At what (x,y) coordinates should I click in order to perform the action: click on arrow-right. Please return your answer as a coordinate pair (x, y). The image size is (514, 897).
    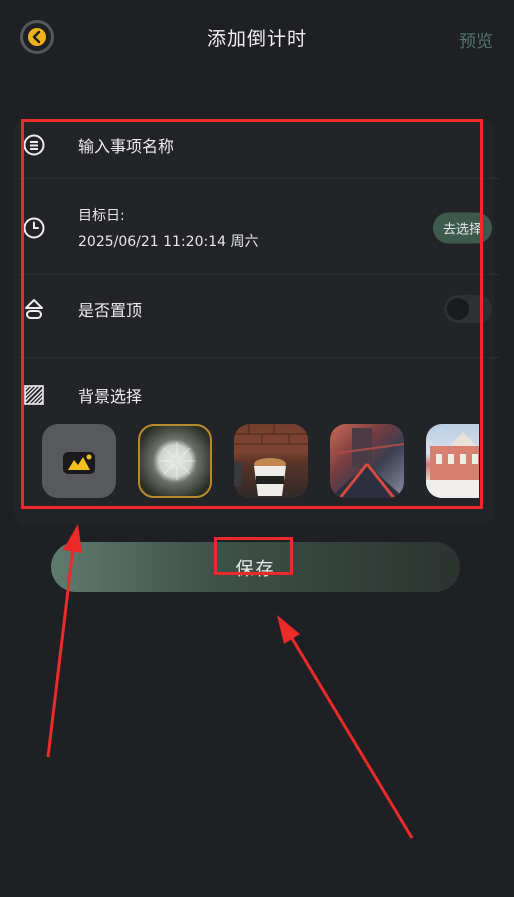
    Looking at the image, I should click on (345, 727).